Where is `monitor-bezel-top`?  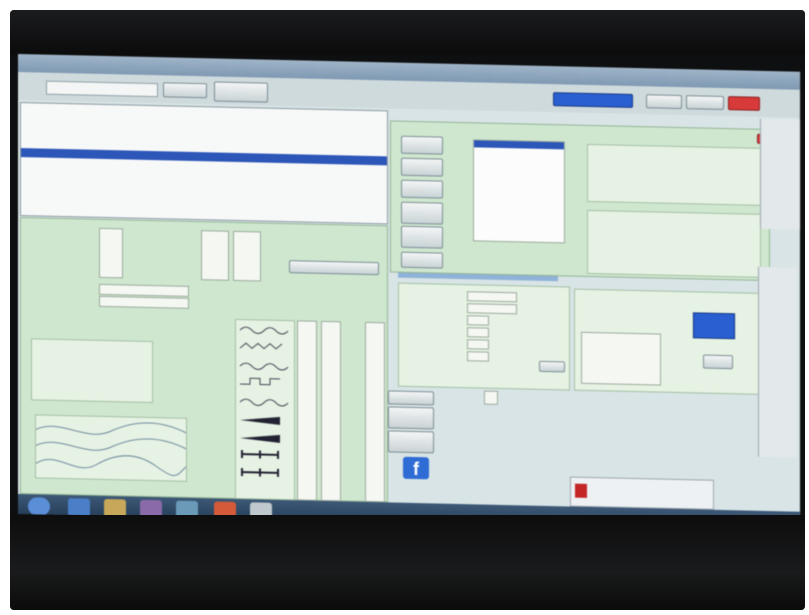 monitor-bezel-top is located at coordinates (407, 32).